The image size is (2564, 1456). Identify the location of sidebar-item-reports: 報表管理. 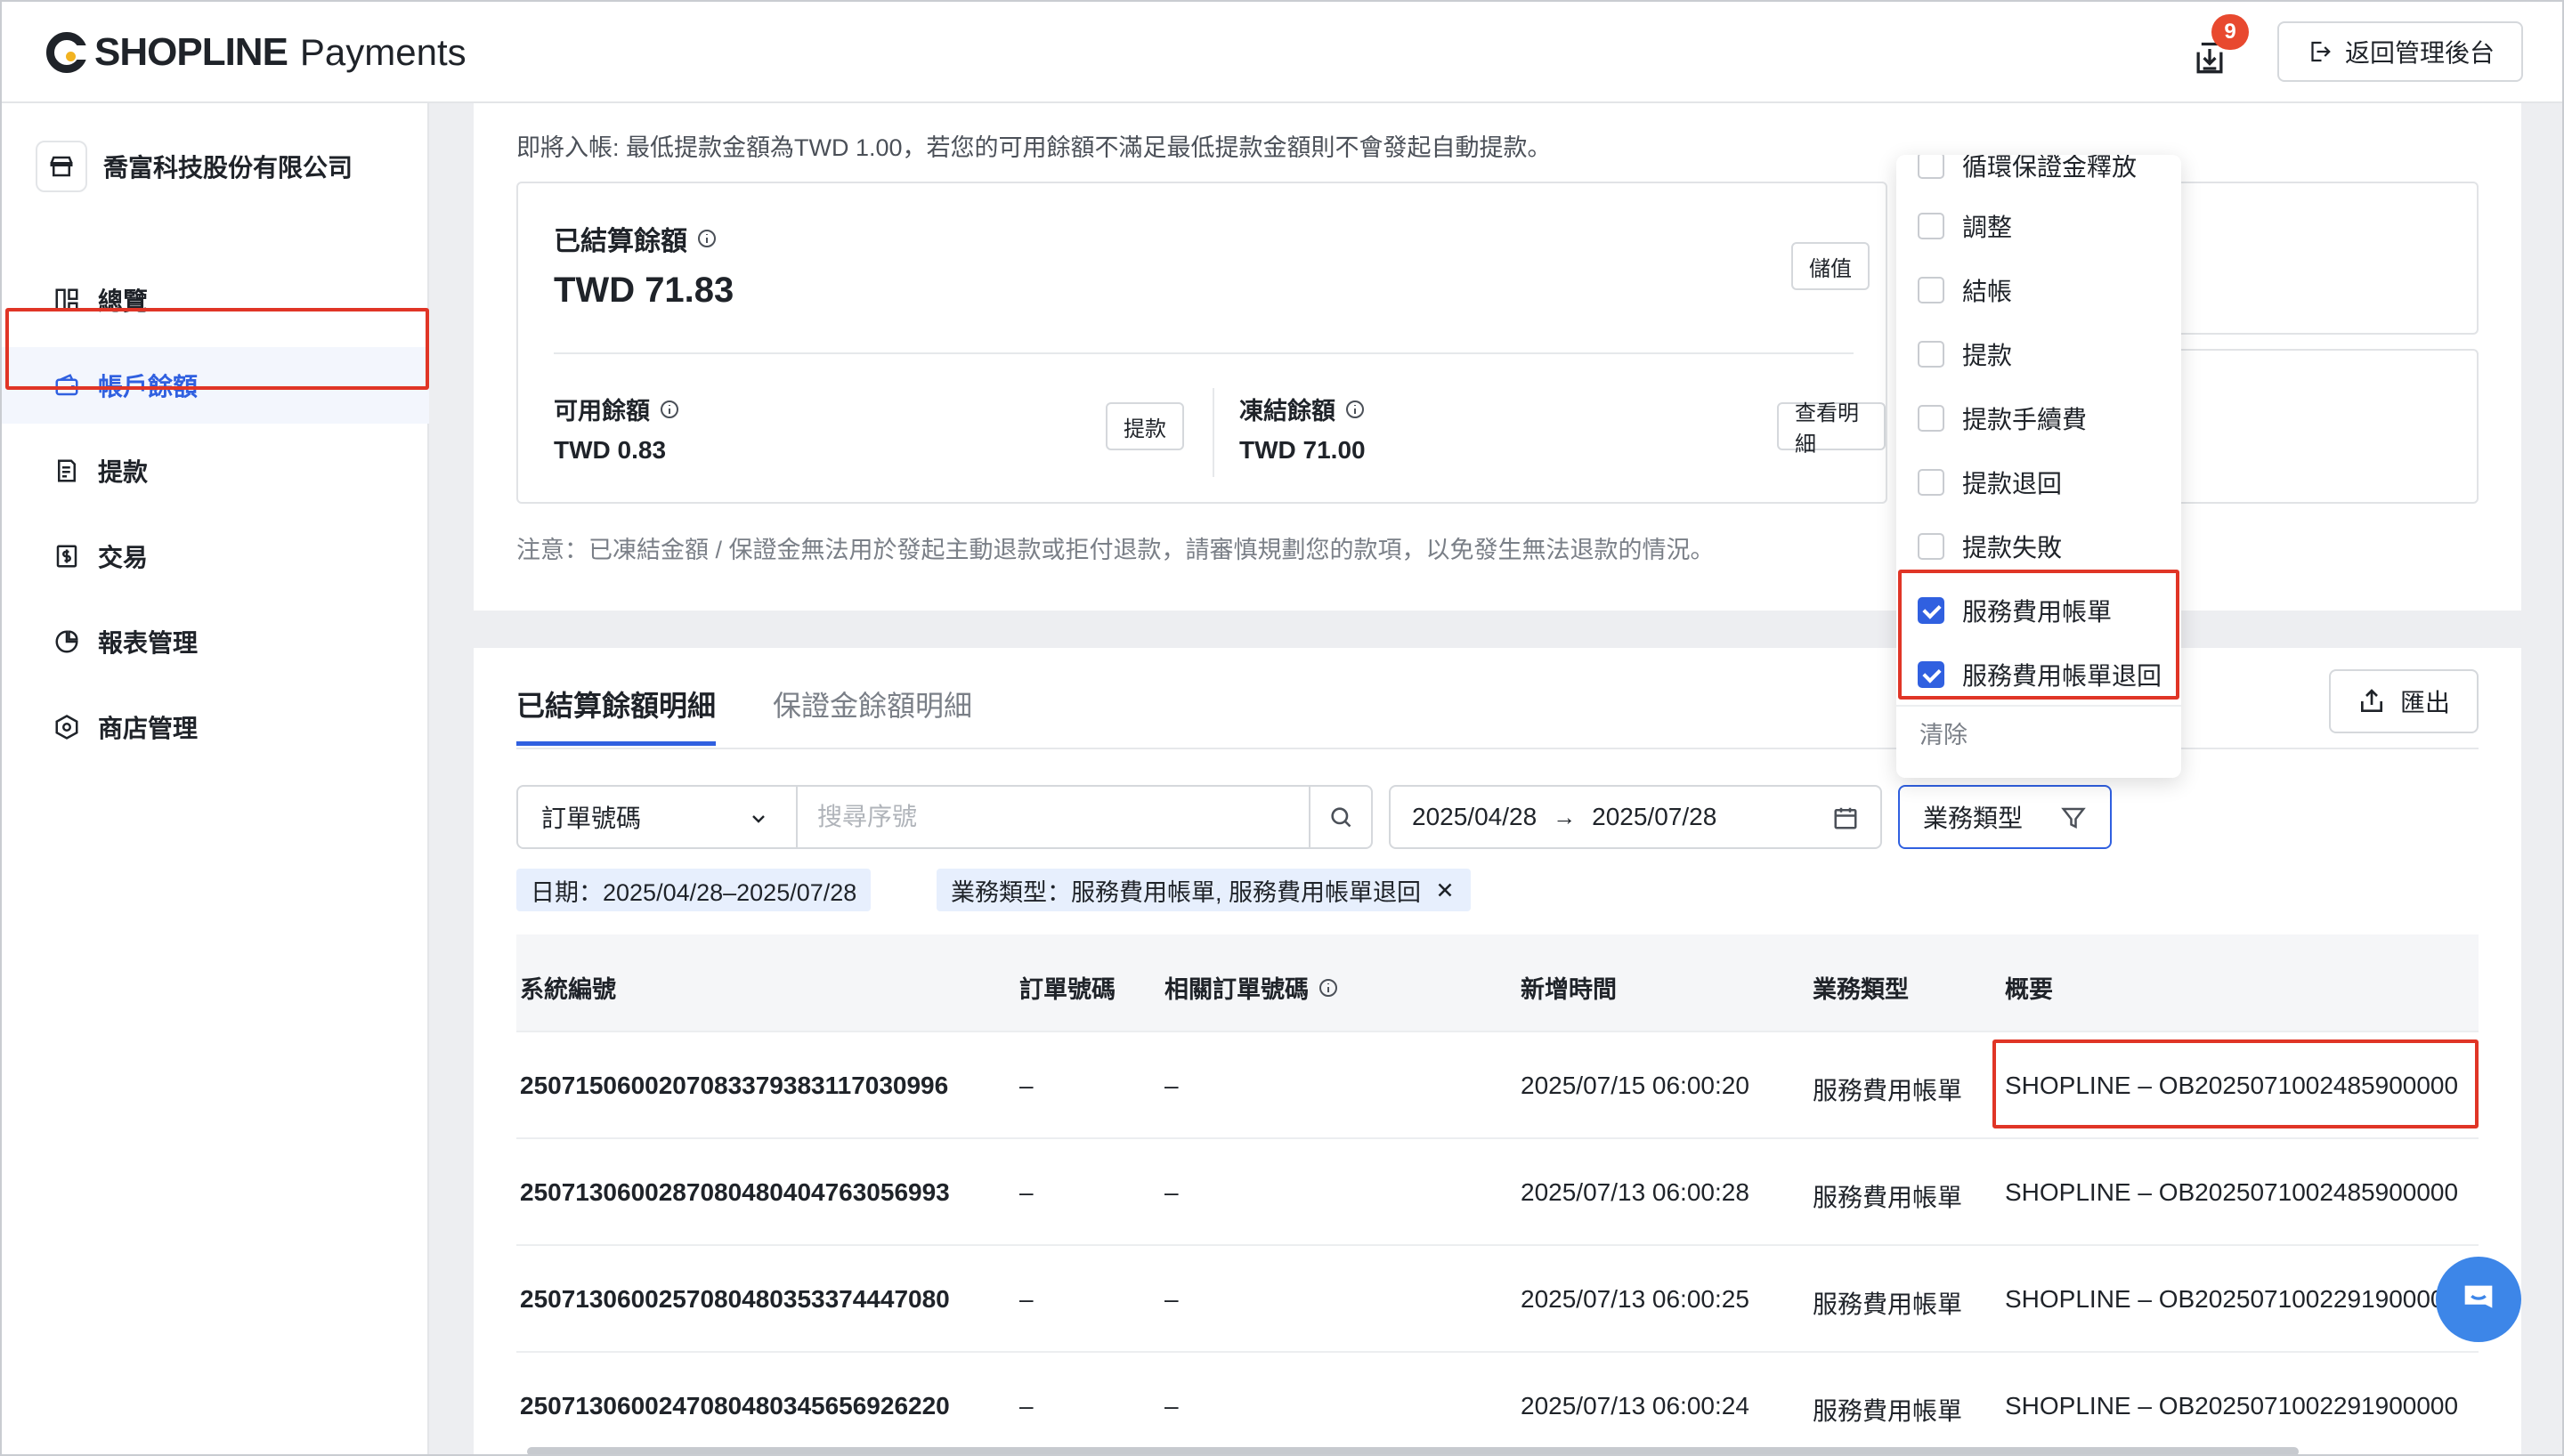
(215, 641).